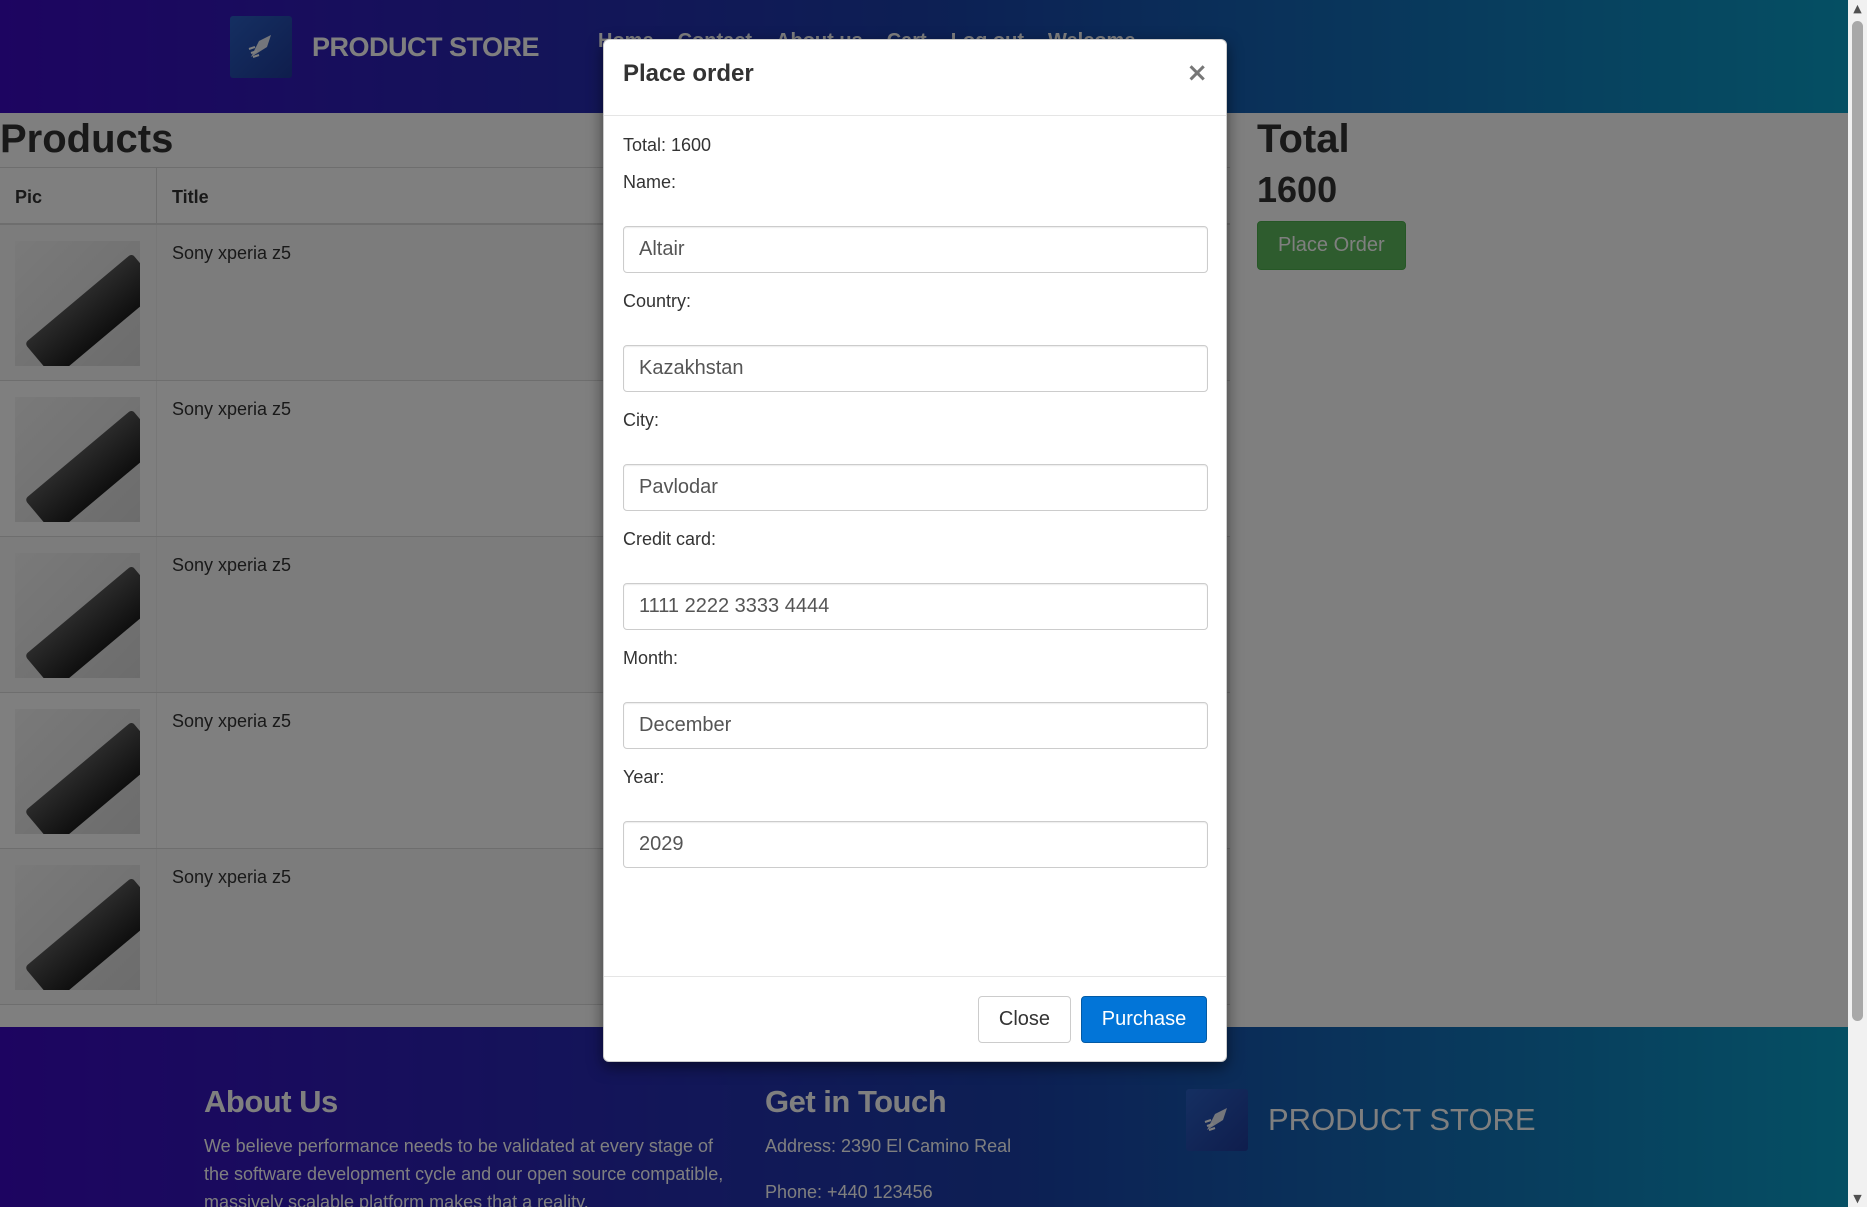 Image resolution: width=1867 pixels, height=1207 pixels. Describe the element at coordinates (667, 145) in the screenshot. I see `order-total: Total: 1600` at that location.